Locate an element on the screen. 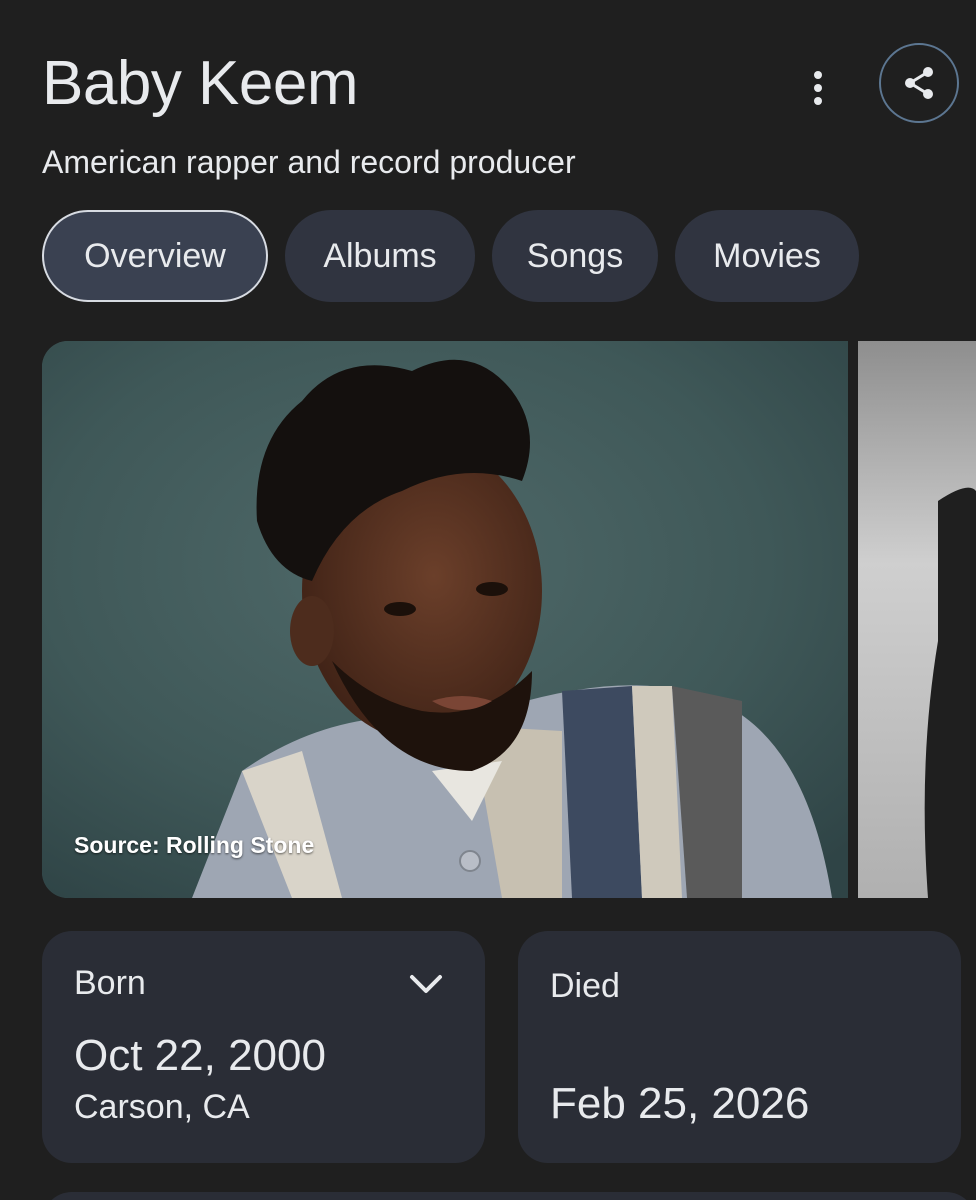 The width and height of the screenshot is (976, 1200). chevron-down-icon is located at coordinates (426, 985).